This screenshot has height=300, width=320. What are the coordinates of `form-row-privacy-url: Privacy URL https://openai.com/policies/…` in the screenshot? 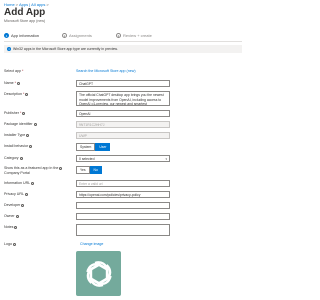 It's located at (123, 195).